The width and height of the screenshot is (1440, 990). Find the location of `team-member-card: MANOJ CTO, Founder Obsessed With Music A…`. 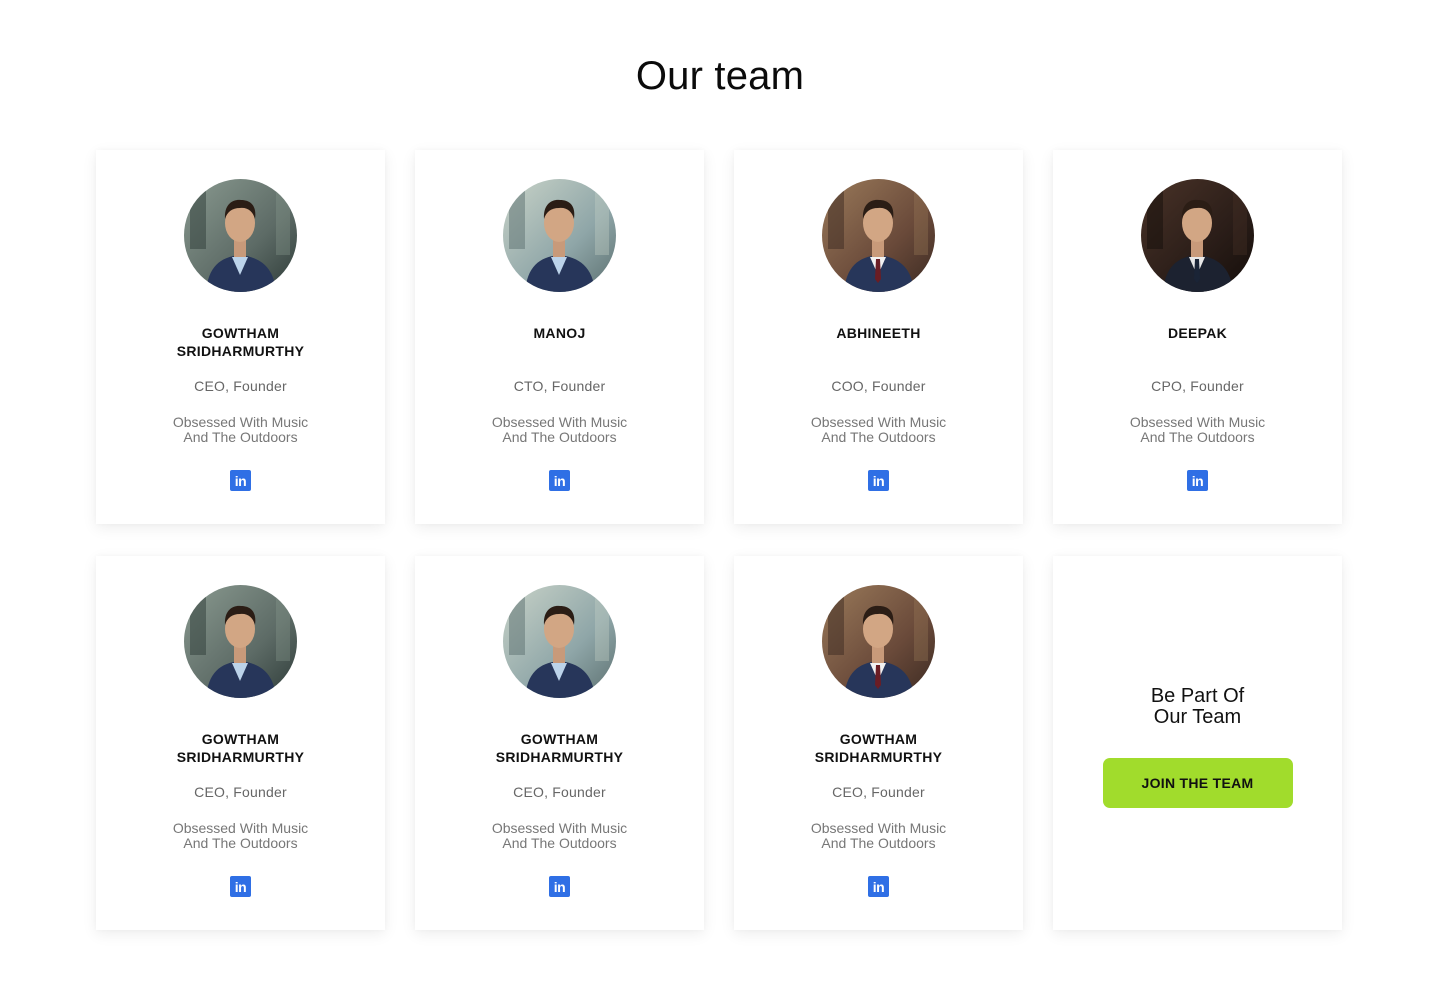

team-member-card: MANOJ CTO, Founder Obsessed With Music A… is located at coordinates (559, 337).